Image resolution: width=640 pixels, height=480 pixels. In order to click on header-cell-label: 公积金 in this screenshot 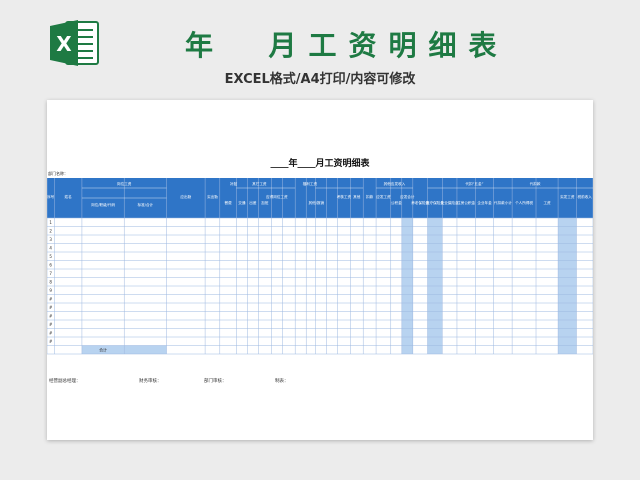, I will do `click(396, 202)`.